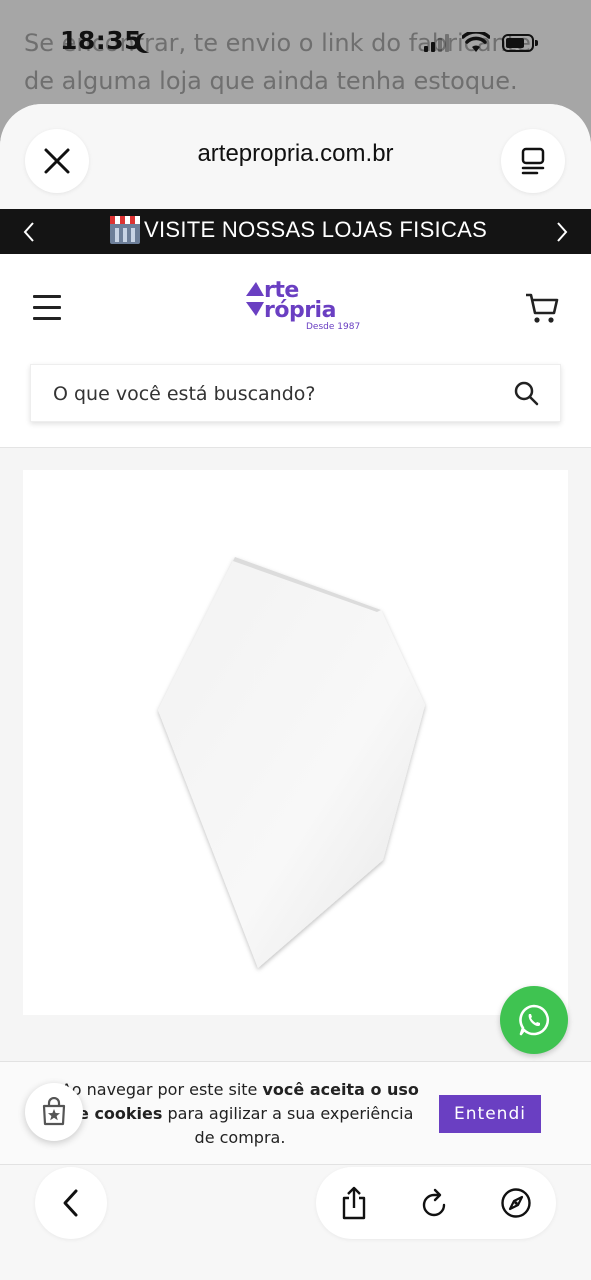  Describe the element at coordinates (295, 1222) in the screenshot. I see `browser-bottom-toolbar` at that location.